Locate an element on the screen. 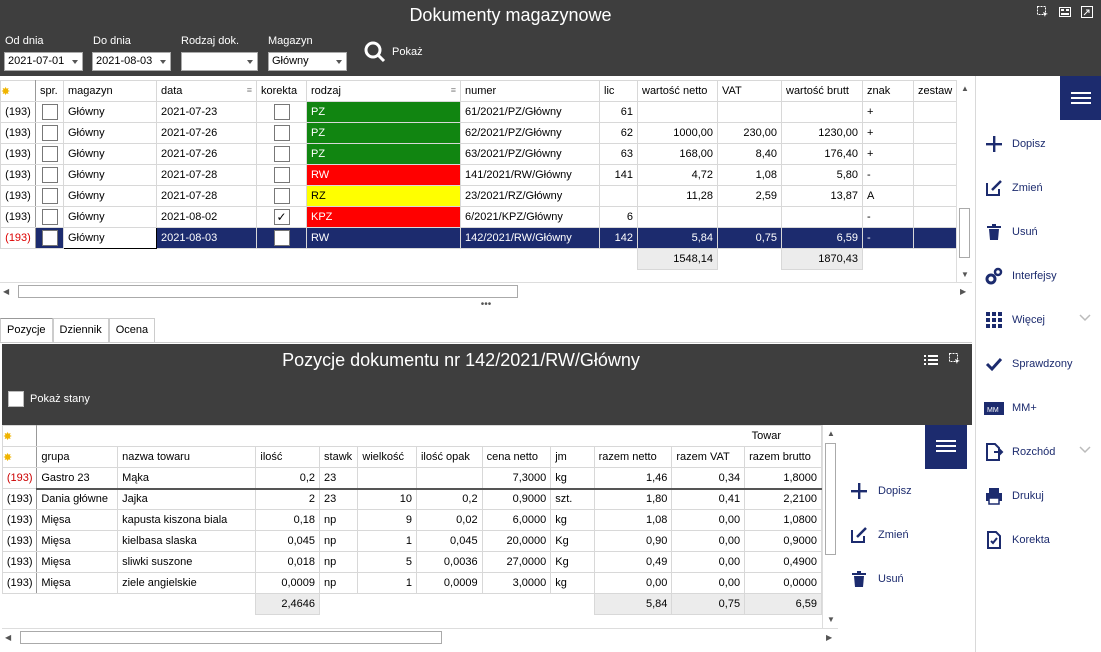  tab-pozycje: Pozycje is located at coordinates (26, 330).